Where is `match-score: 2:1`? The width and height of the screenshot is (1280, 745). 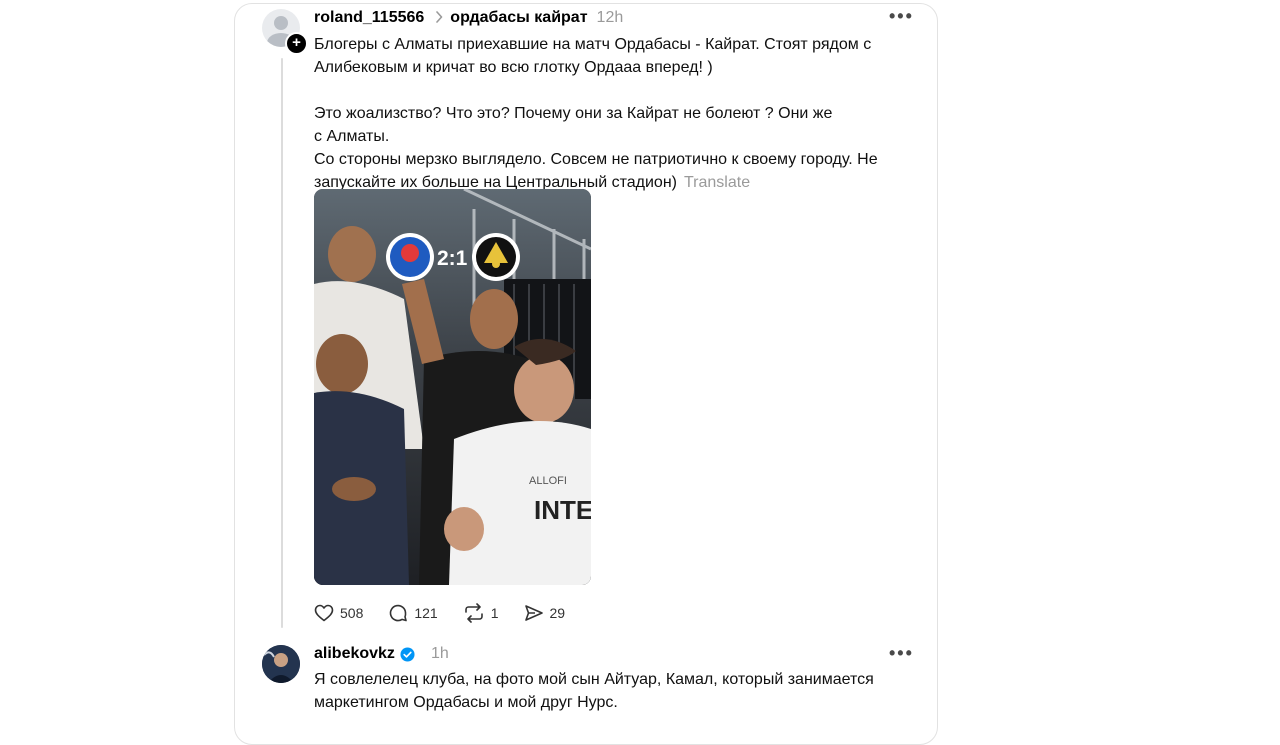
match-score: 2:1 is located at coordinates (452, 258).